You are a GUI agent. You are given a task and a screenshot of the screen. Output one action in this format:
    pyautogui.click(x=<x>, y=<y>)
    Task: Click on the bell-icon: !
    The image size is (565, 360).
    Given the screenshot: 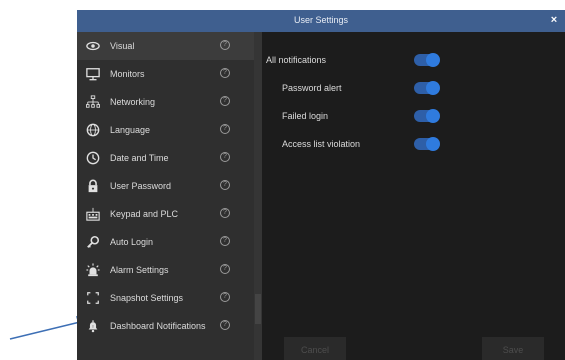 What is the action you would take?
    pyautogui.click(x=93, y=326)
    